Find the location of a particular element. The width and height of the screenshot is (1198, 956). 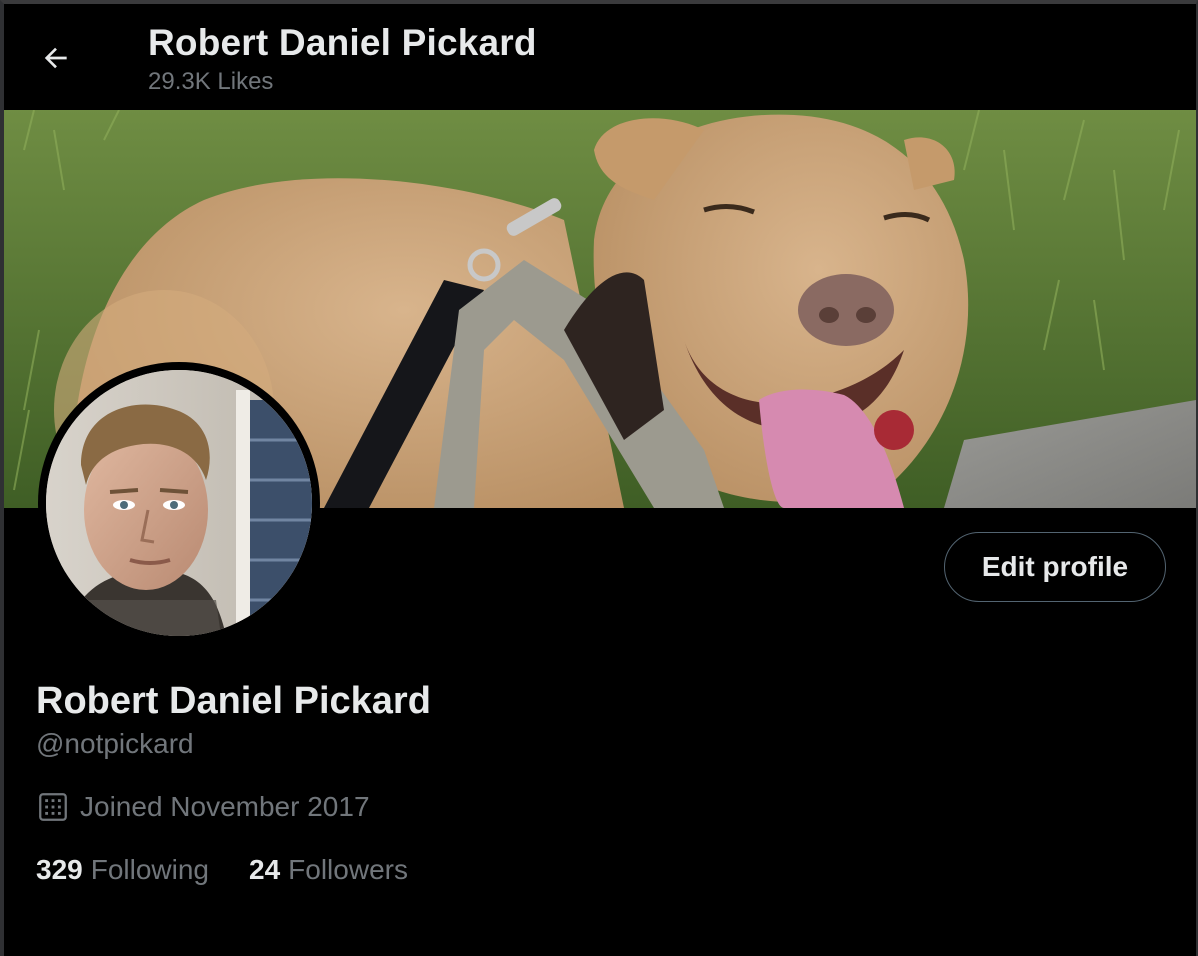

arrow-left-icon is located at coordinates (55, 58).